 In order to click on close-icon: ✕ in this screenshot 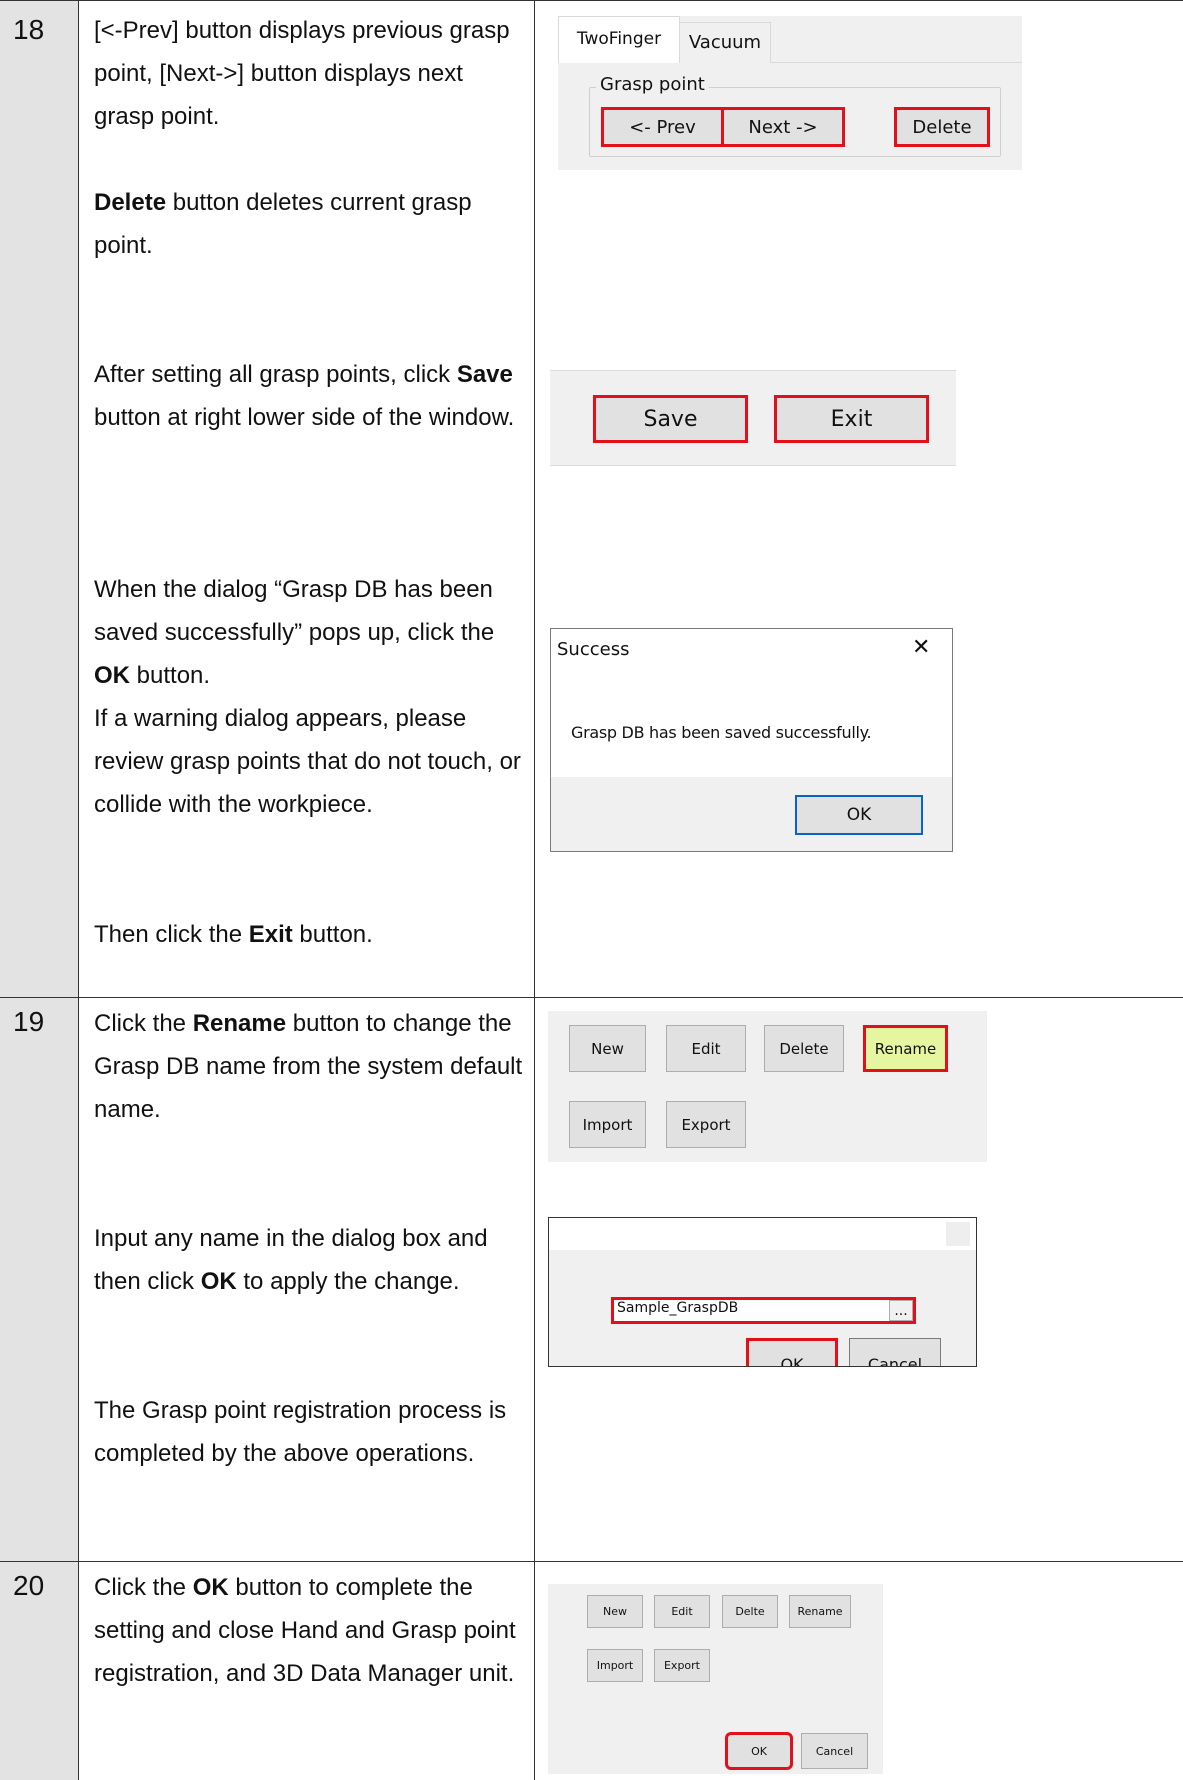, I will do `click(921, 647)`.